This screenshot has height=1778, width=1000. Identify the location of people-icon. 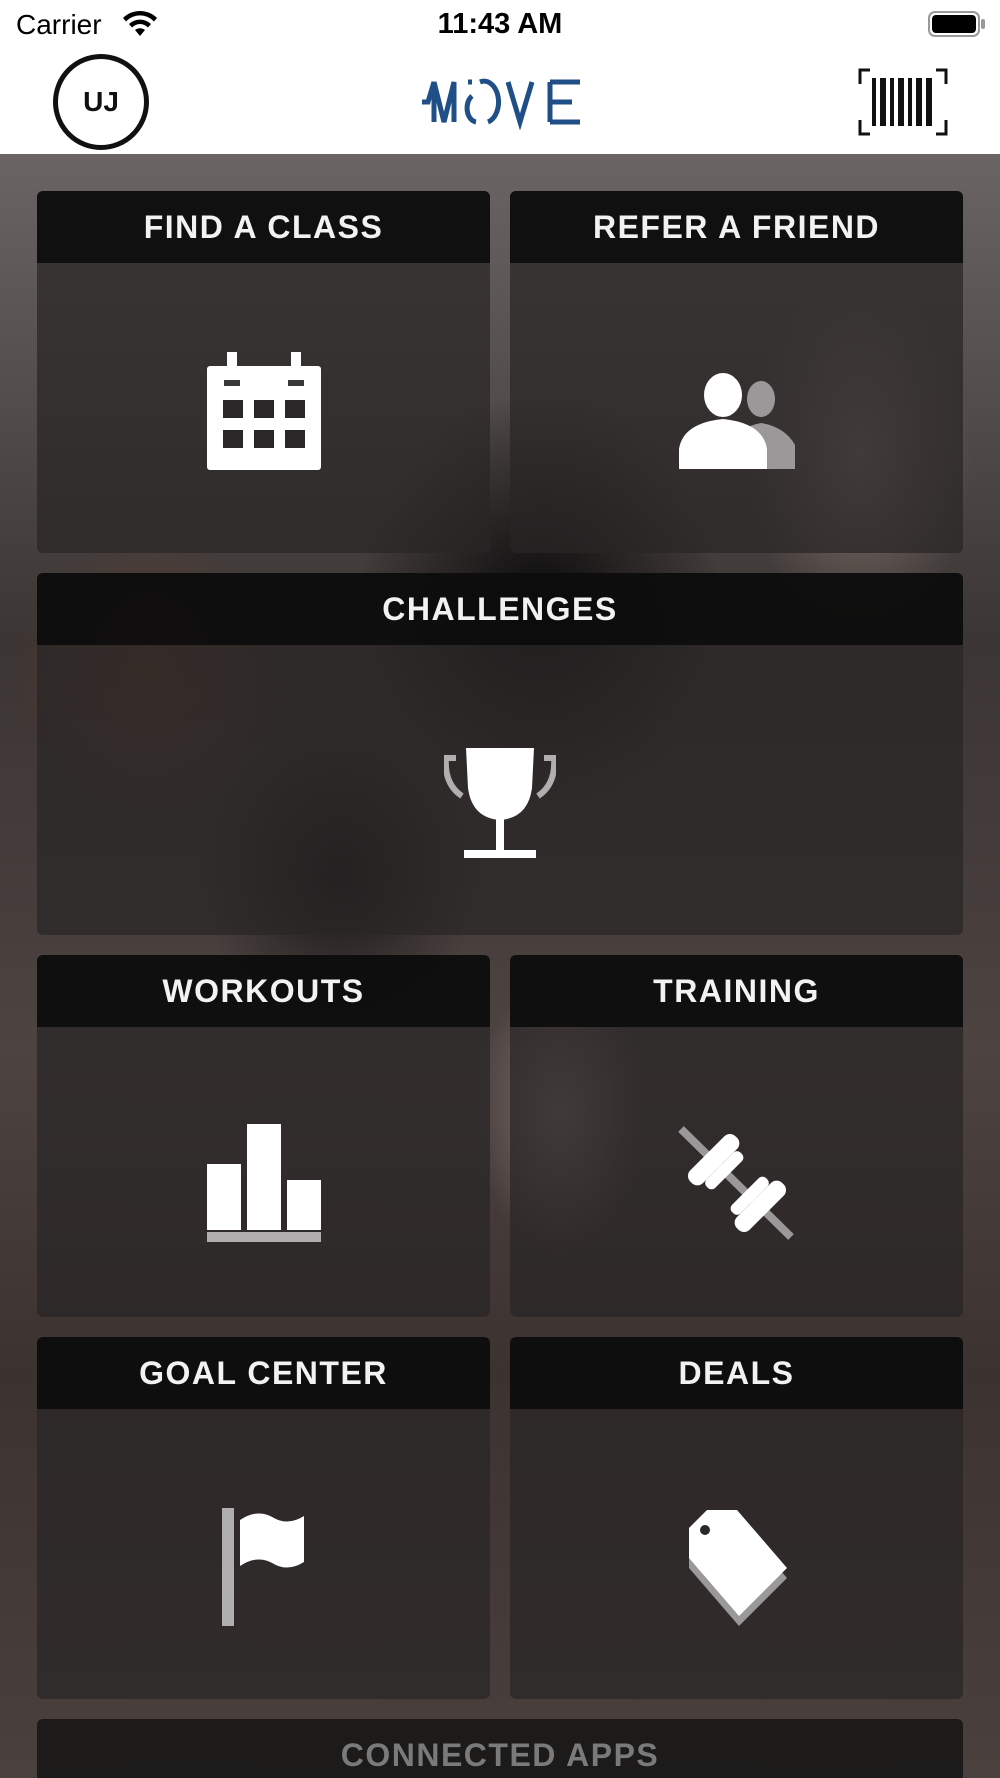
(737, 421).